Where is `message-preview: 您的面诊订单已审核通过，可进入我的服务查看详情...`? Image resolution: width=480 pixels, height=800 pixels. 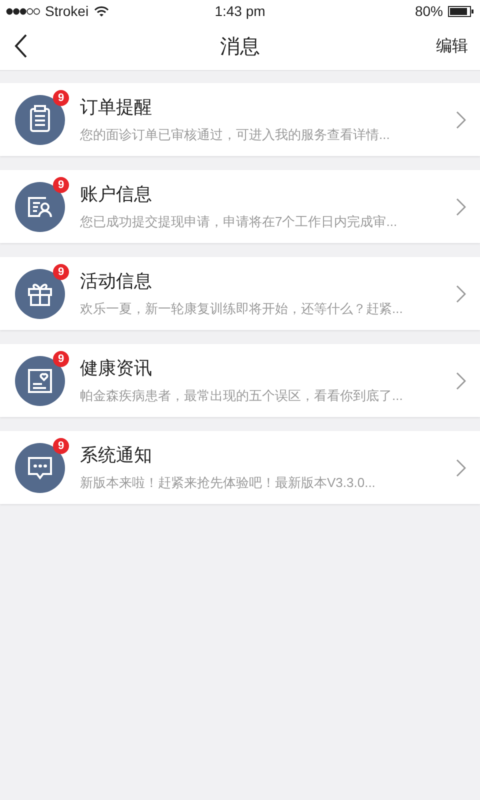 message-preview: 您的面诊订单已审核通过，可进入我的服务查看详情... is located at coordinates (235, 135).